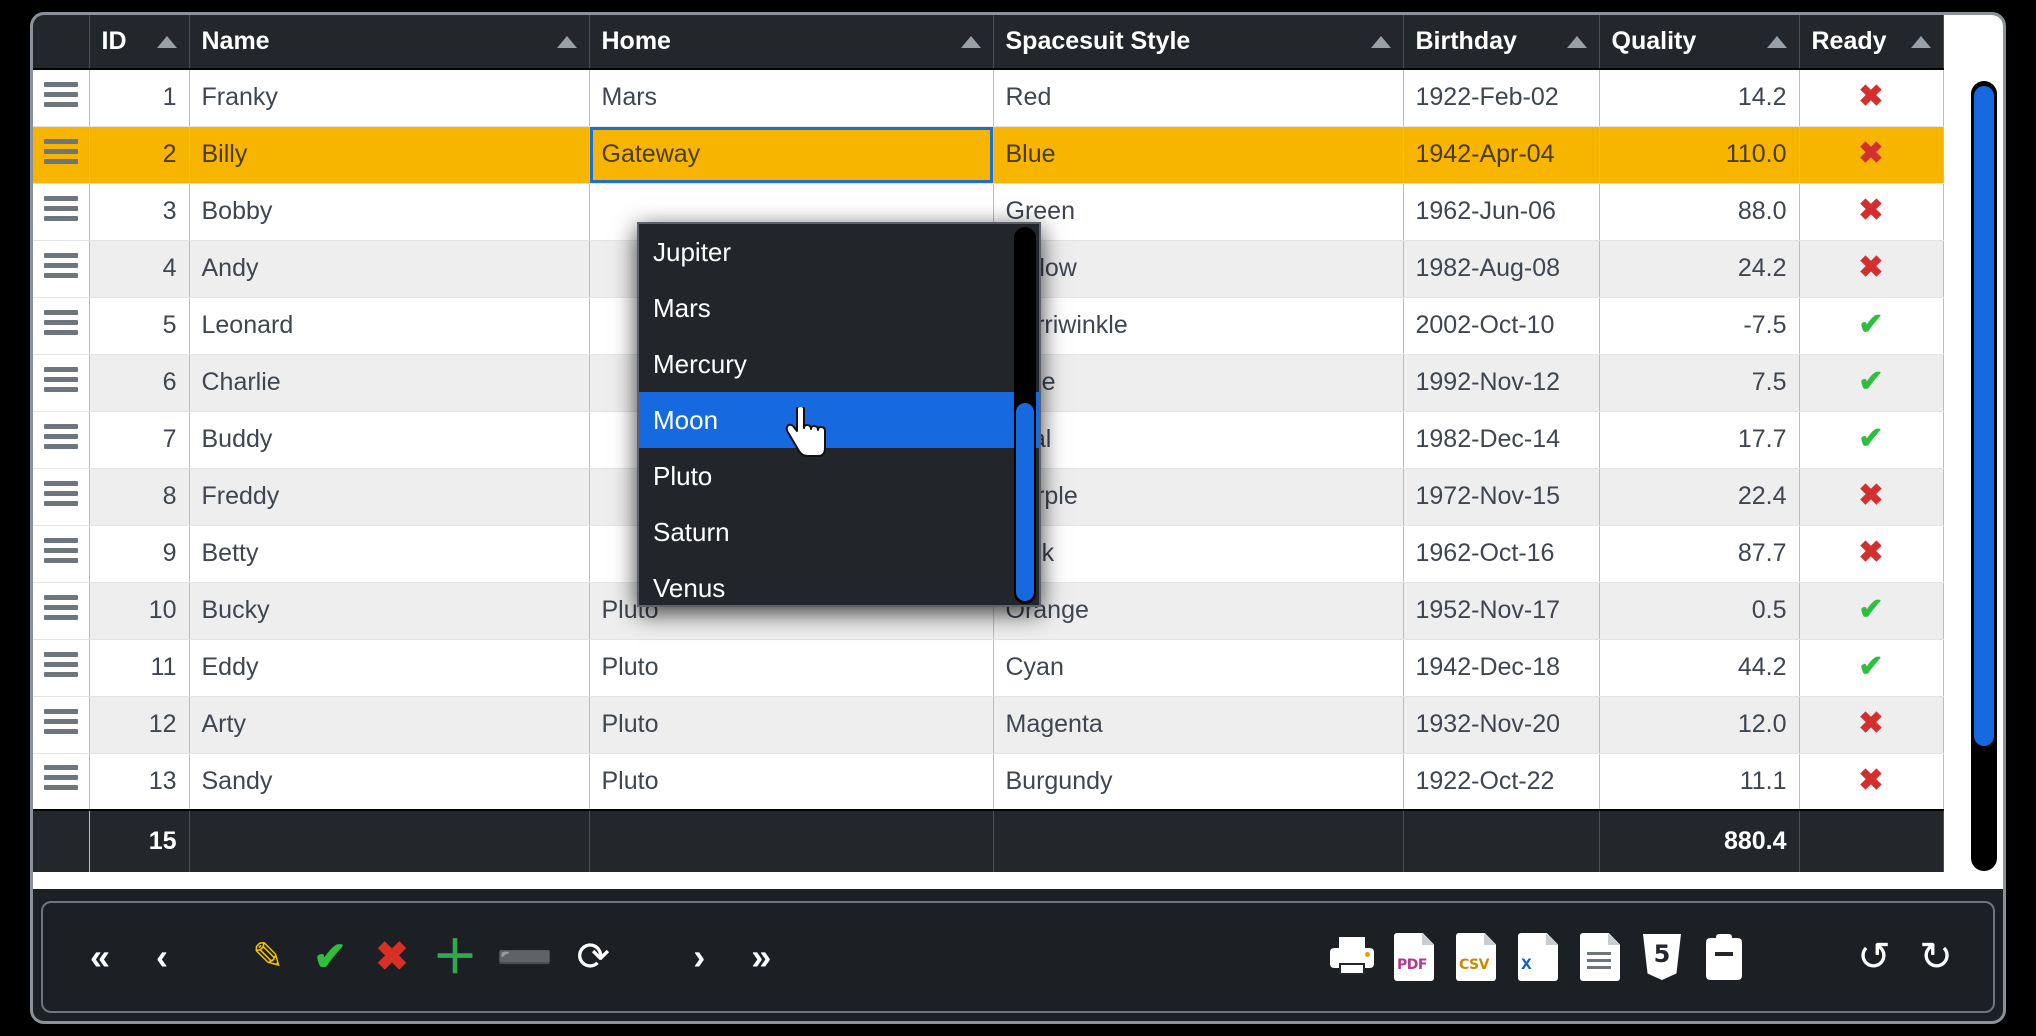 This screenshot has height=1036, width=2036. Describe the element at coordinates (1724, 957) in the screenshot. I see `copy-clipboard-button` at that location.